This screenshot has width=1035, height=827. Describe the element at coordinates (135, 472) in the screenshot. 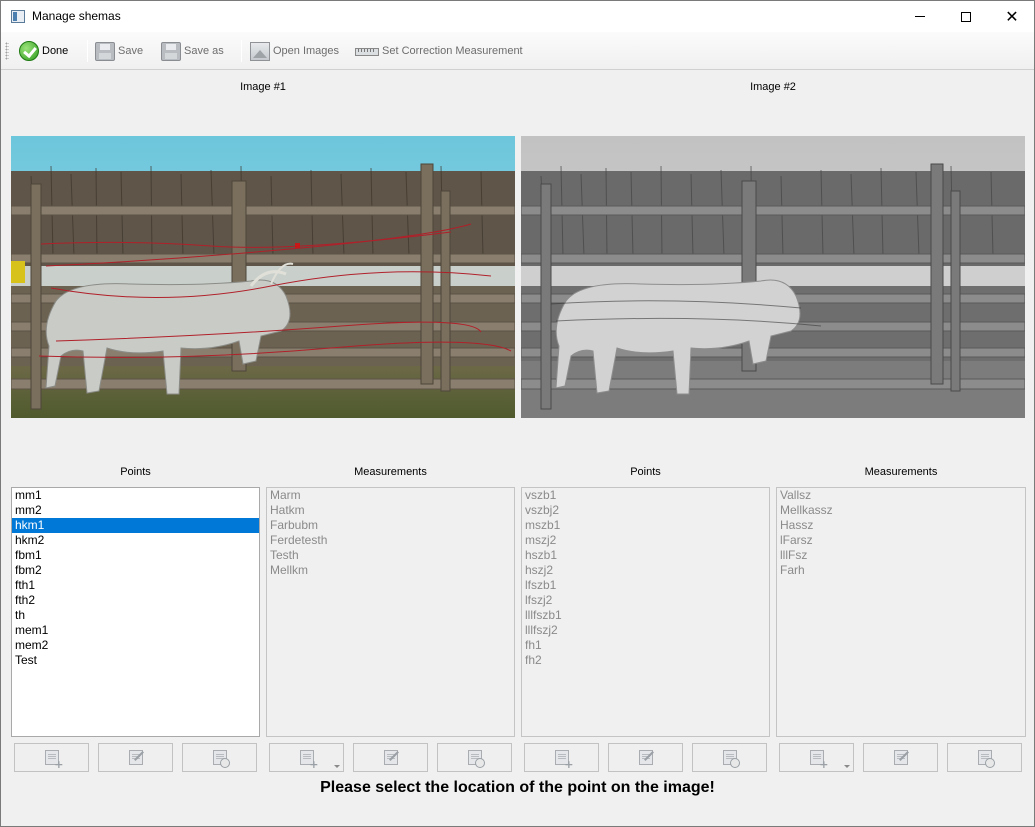

I see `left-points-header: Points` at that location.